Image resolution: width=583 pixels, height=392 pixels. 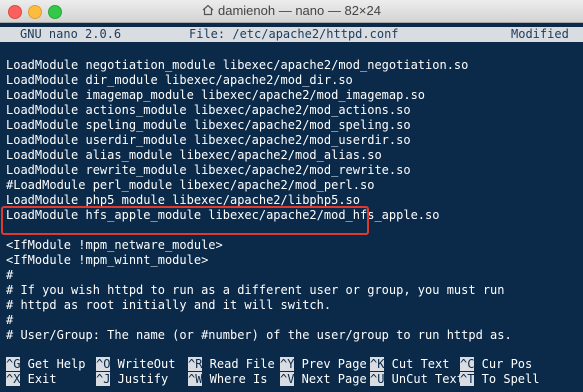 What do you see at coordinates (299, 10) in the screenshot?
I see `window-title-text: damienoh — nano — 82×24` at bounding box center [299, 10].